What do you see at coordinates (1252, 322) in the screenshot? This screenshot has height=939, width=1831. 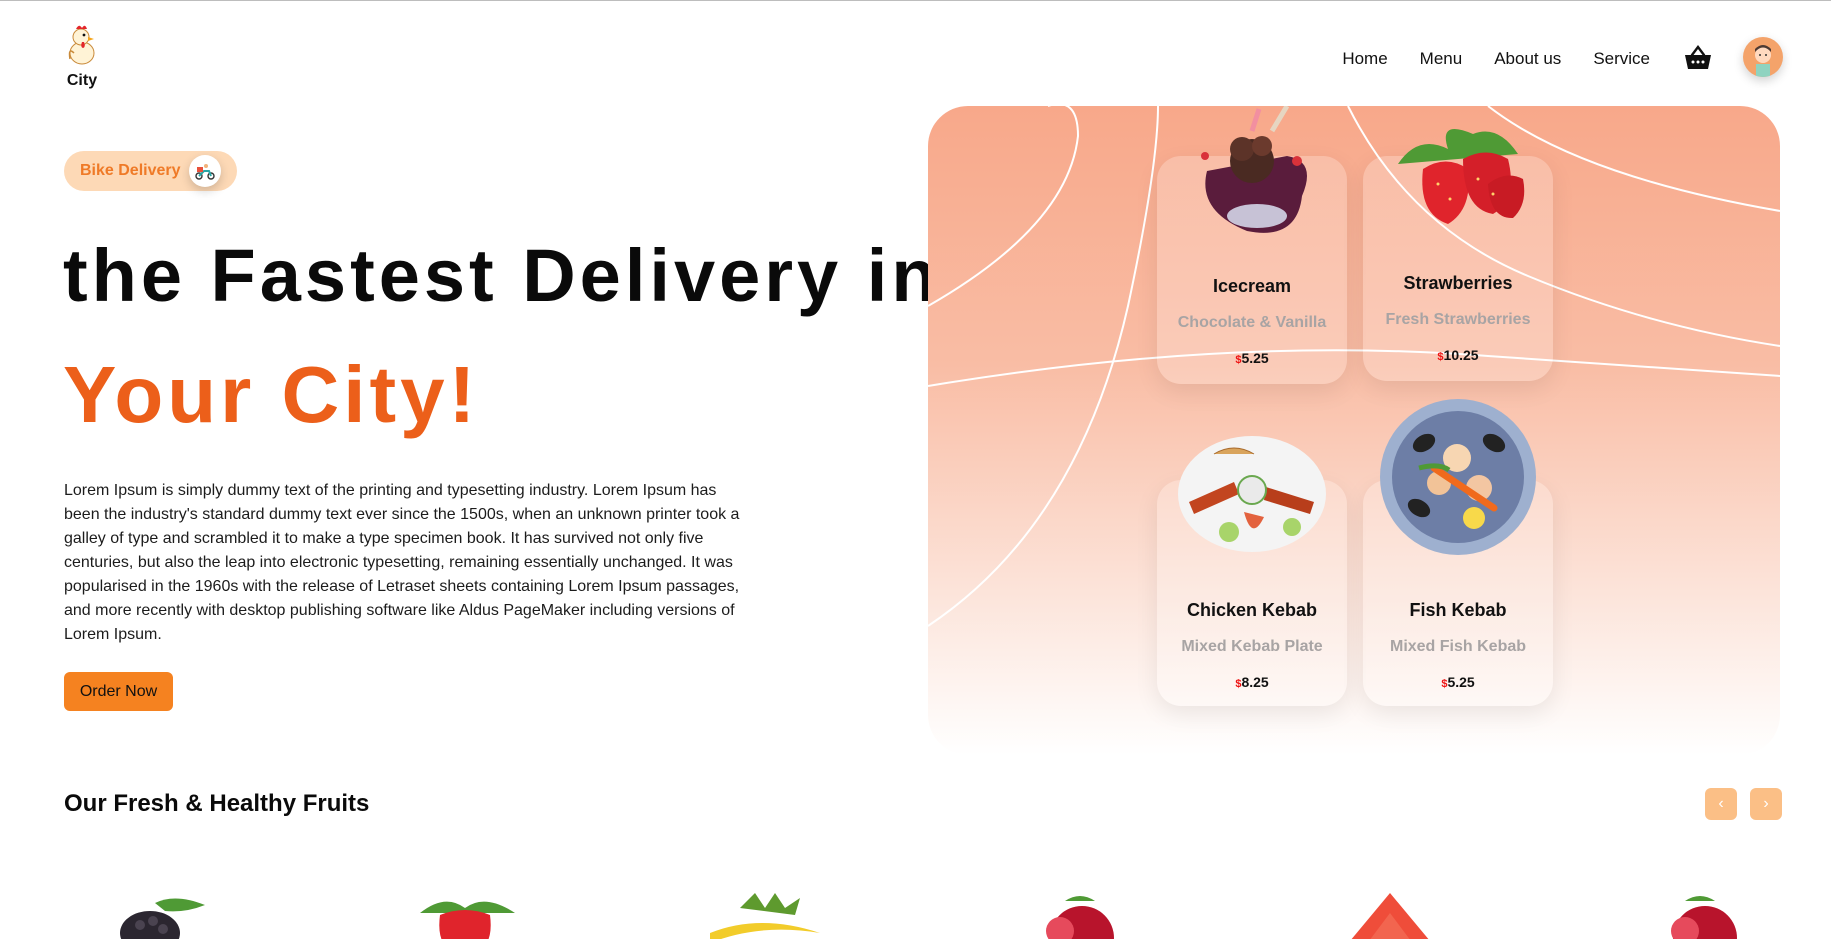 I see `card-subtitle: Chocolate & Vanilla` at bounding box center [1252, 322].